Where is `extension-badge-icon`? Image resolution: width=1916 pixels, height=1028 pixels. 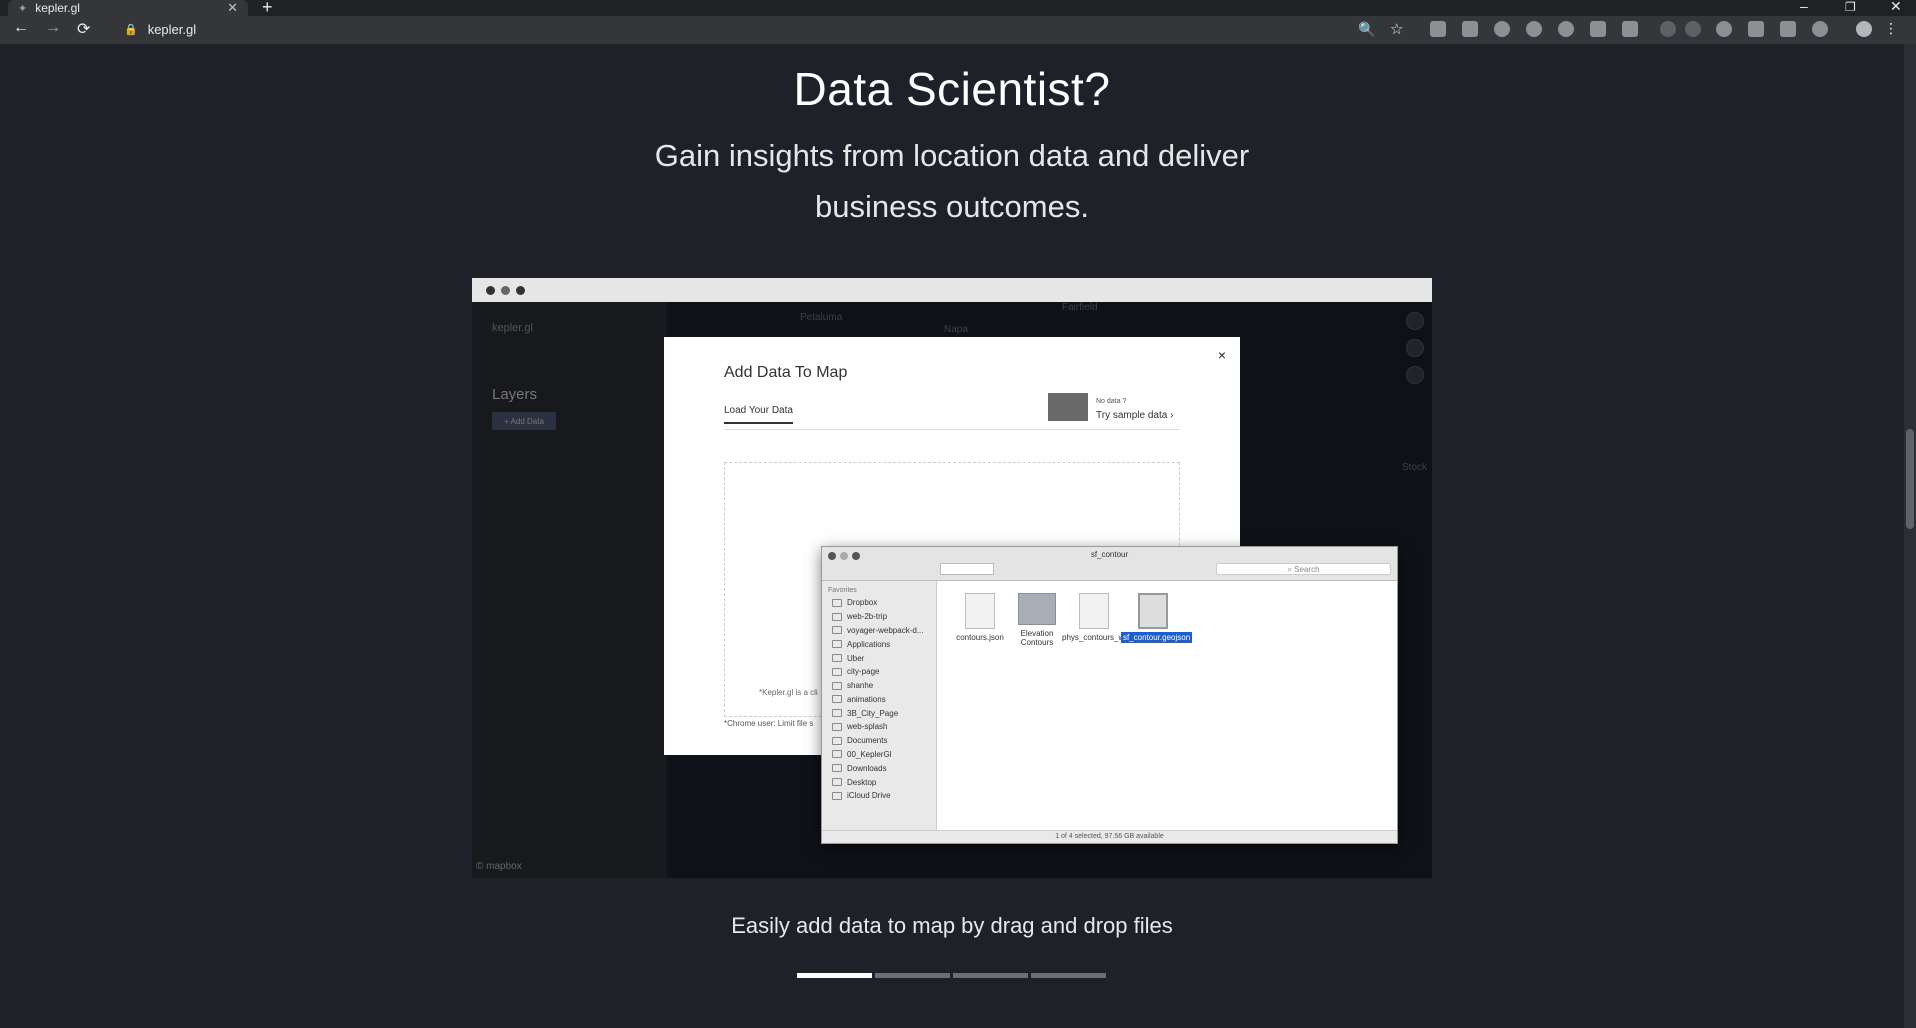
extension-badge-icon is located at coordinates (1668, 29).